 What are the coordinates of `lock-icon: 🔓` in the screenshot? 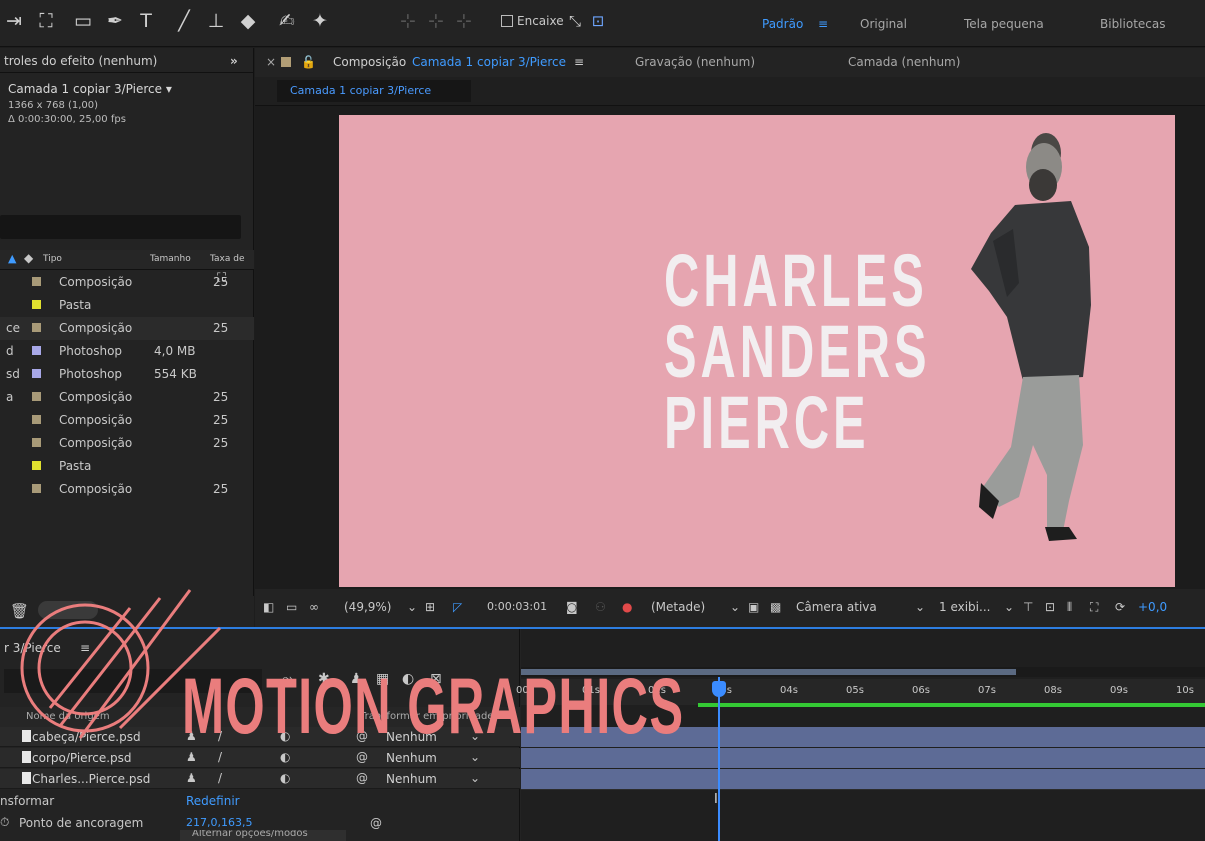 It's located at (308, 62).